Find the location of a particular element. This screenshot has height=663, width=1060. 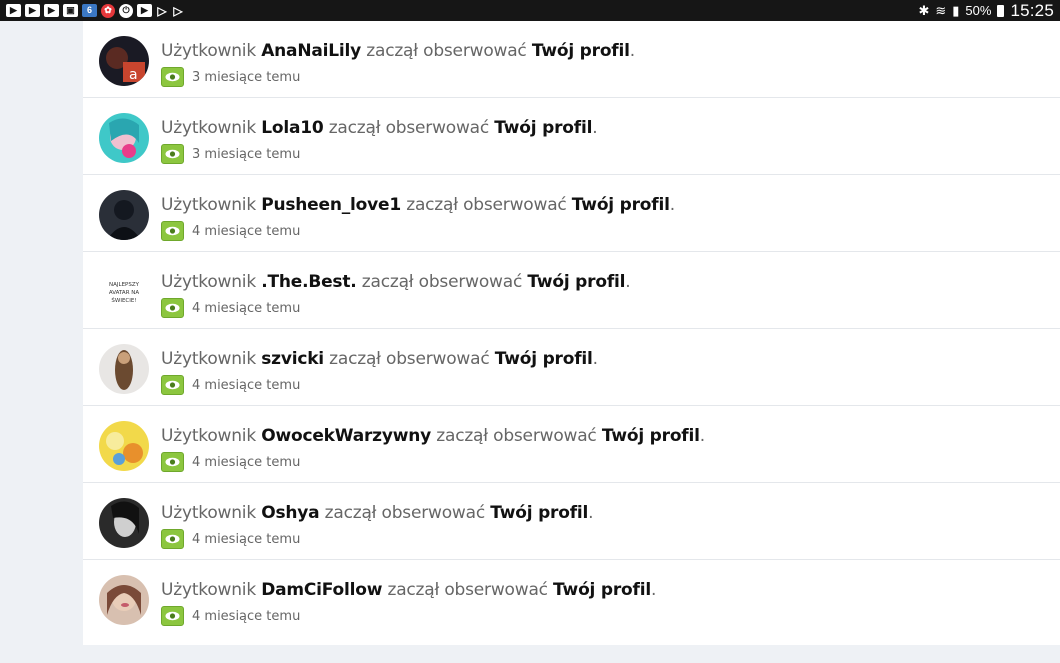

status-bar: ▶ ▶ ▶ ▣ 6 ✿ ⏻ ▶ ▷ ▷ ✱ ≋ ▮ 50% 15:25 is located at coordinates (530, 10).